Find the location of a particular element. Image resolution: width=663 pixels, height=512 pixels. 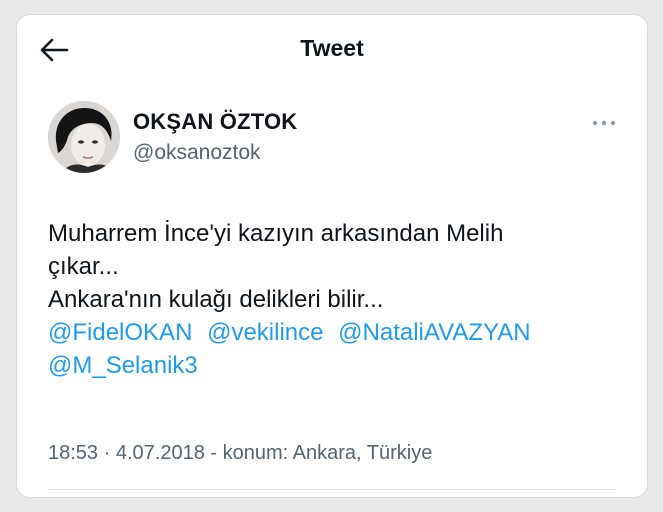

more-options-button is located at coordinates (604, 123).